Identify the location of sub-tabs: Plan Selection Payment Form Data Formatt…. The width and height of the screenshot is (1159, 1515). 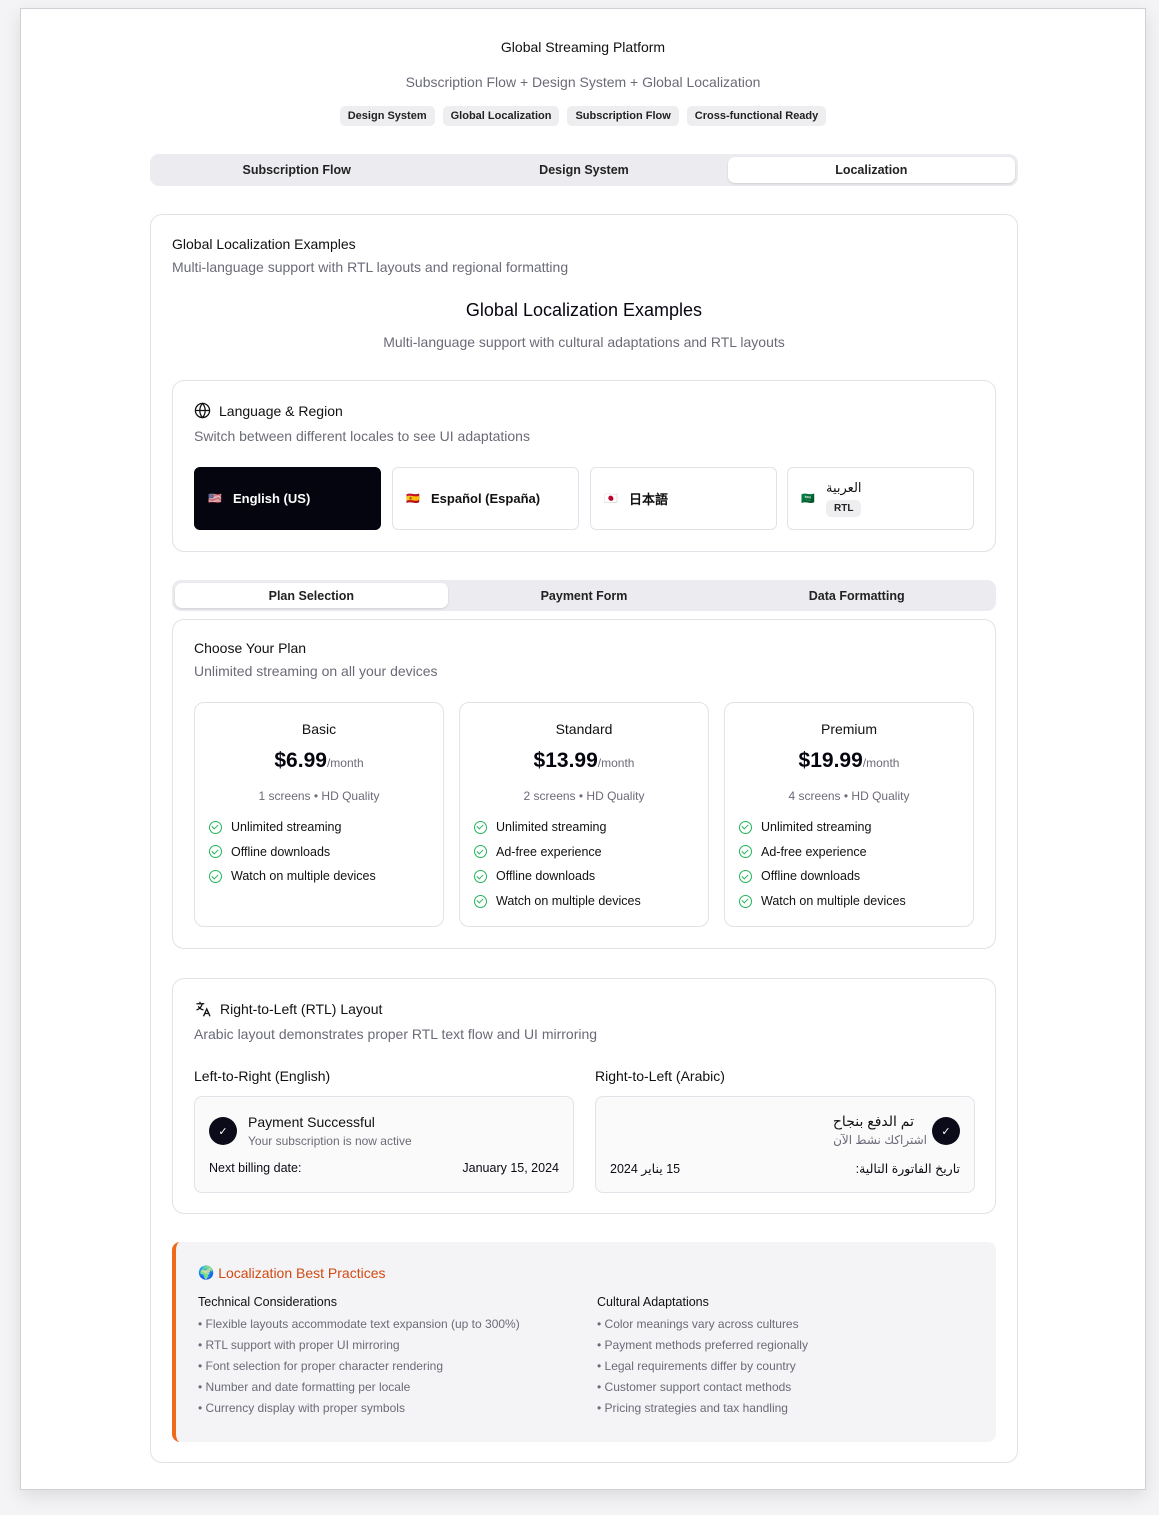
(584, 595).